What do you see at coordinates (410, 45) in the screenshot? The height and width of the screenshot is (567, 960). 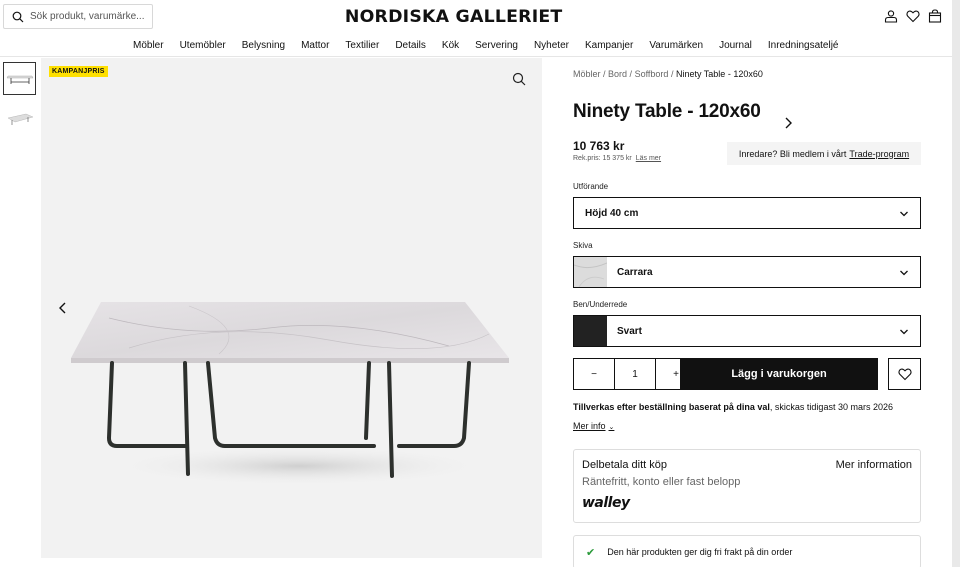 I see `nav-item-details: Details` at bounding box center [410, 45].